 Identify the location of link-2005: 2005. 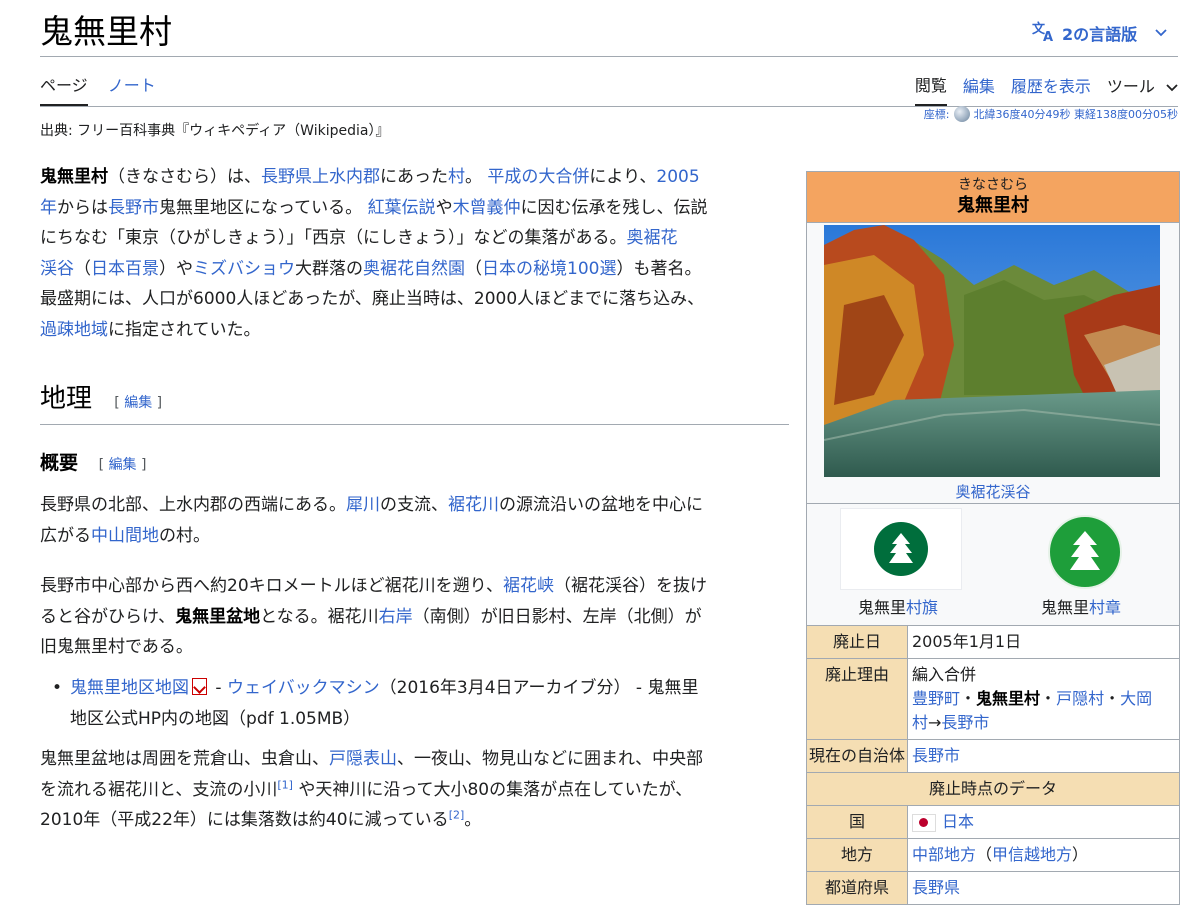
(677, 177).